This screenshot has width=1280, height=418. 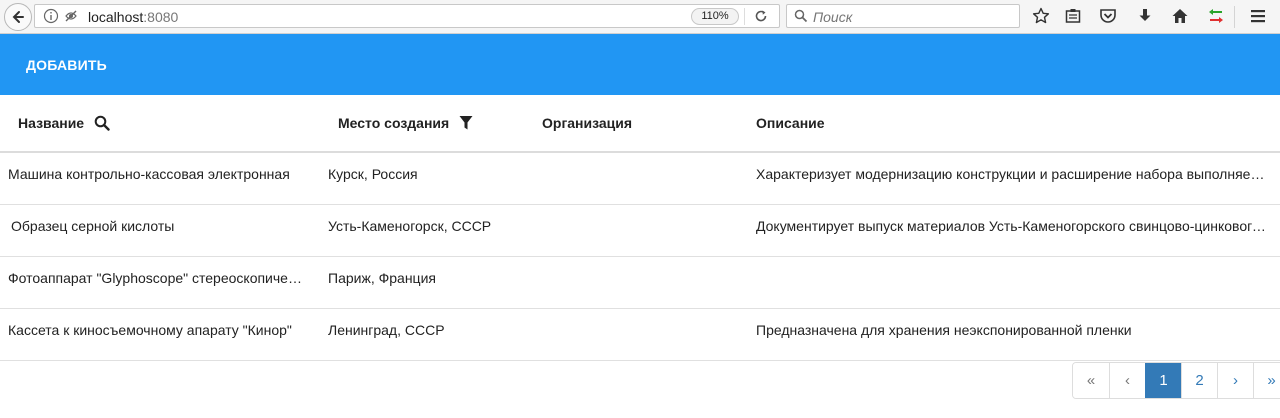 I want to click on hamburger-menu-icon, so click(x=1258, y=16).